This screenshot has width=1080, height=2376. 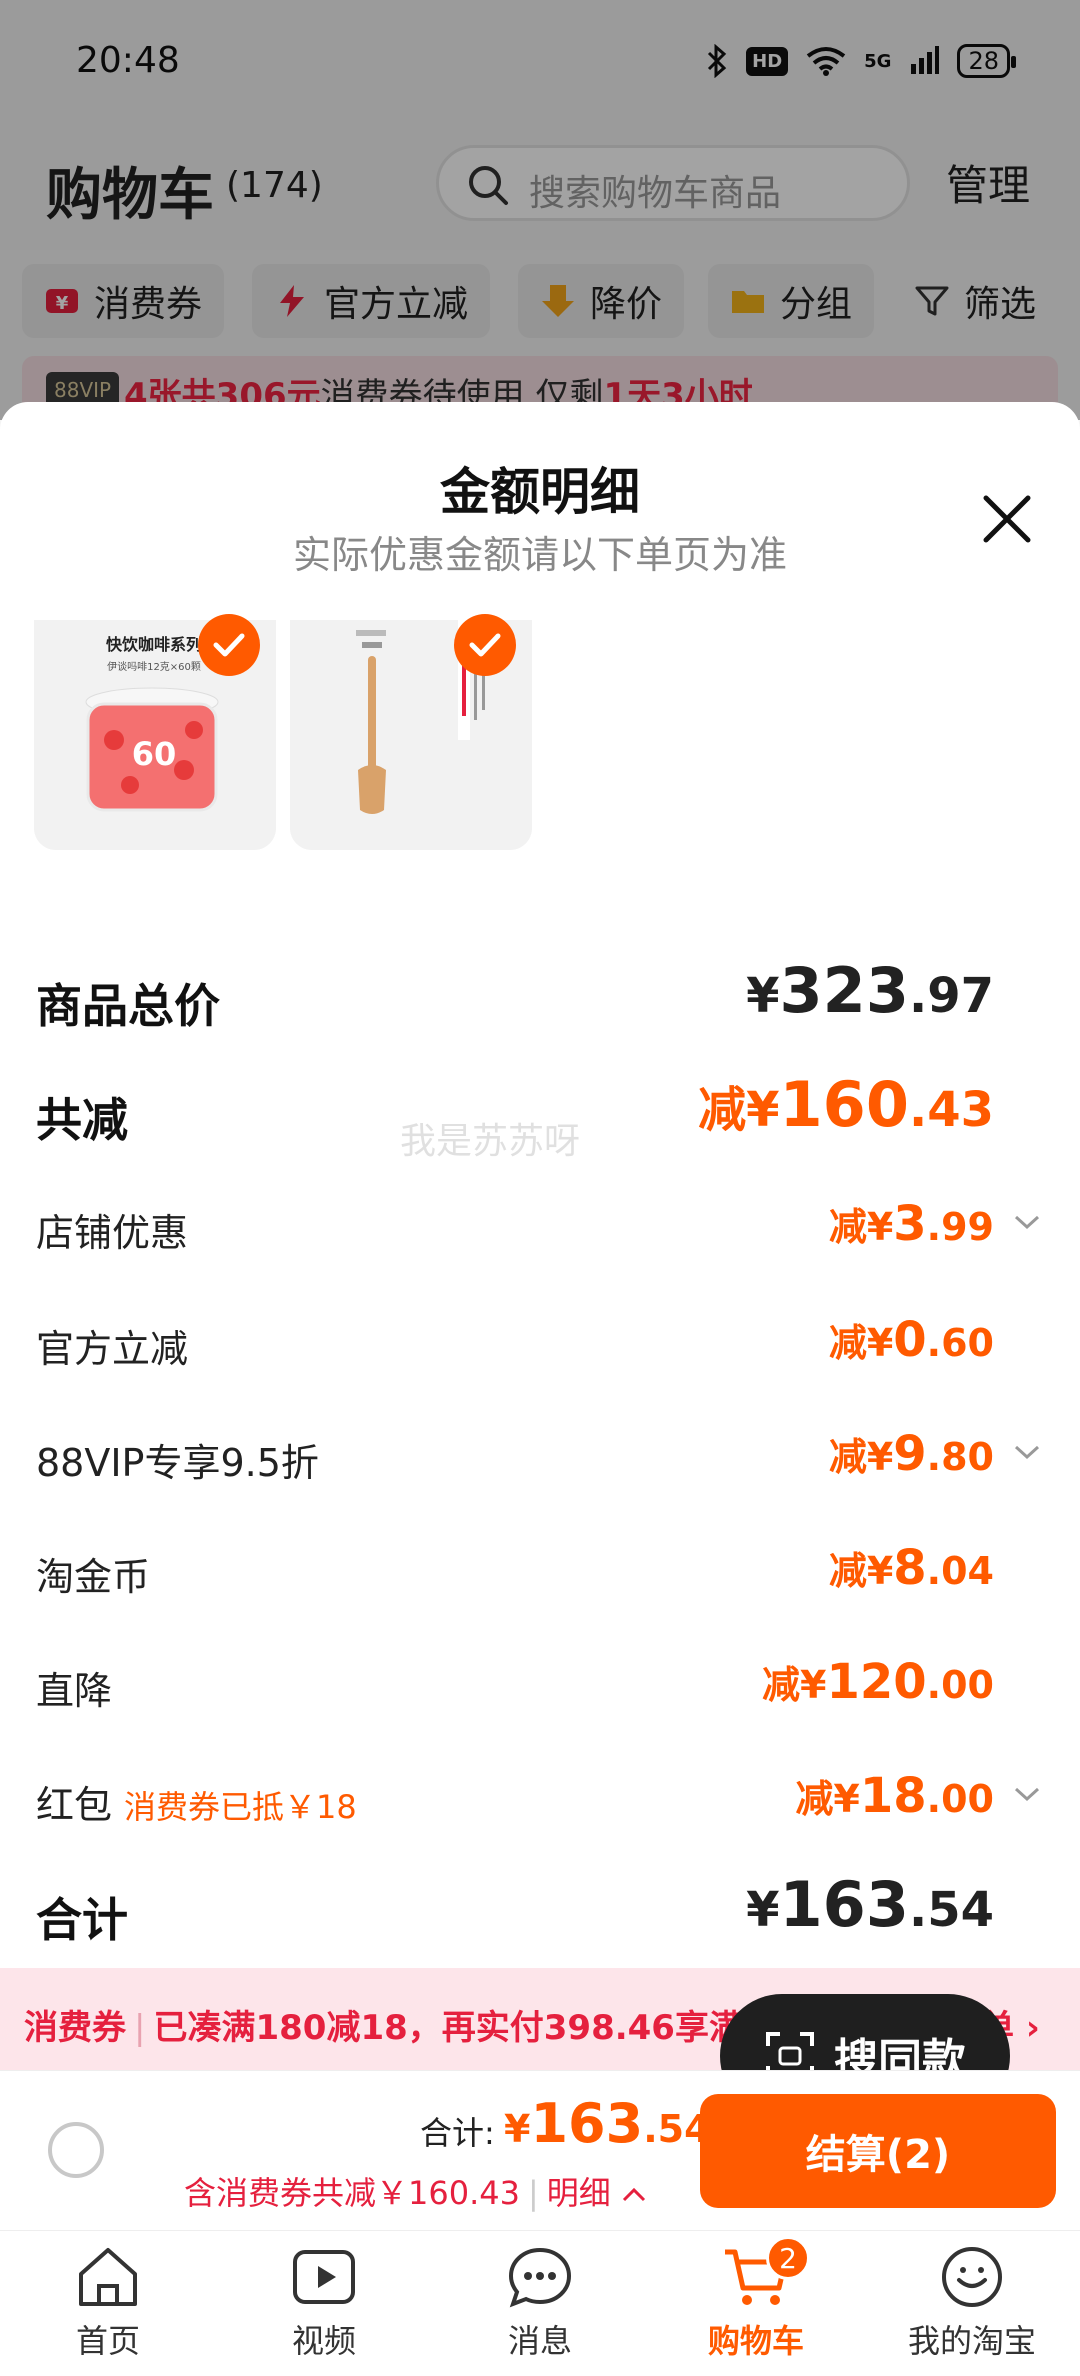 What do you see at coordinates (878, 2151) in the screenshot?
I see `checkout-button: 结算(2)` at bounding box center [878, 2151].